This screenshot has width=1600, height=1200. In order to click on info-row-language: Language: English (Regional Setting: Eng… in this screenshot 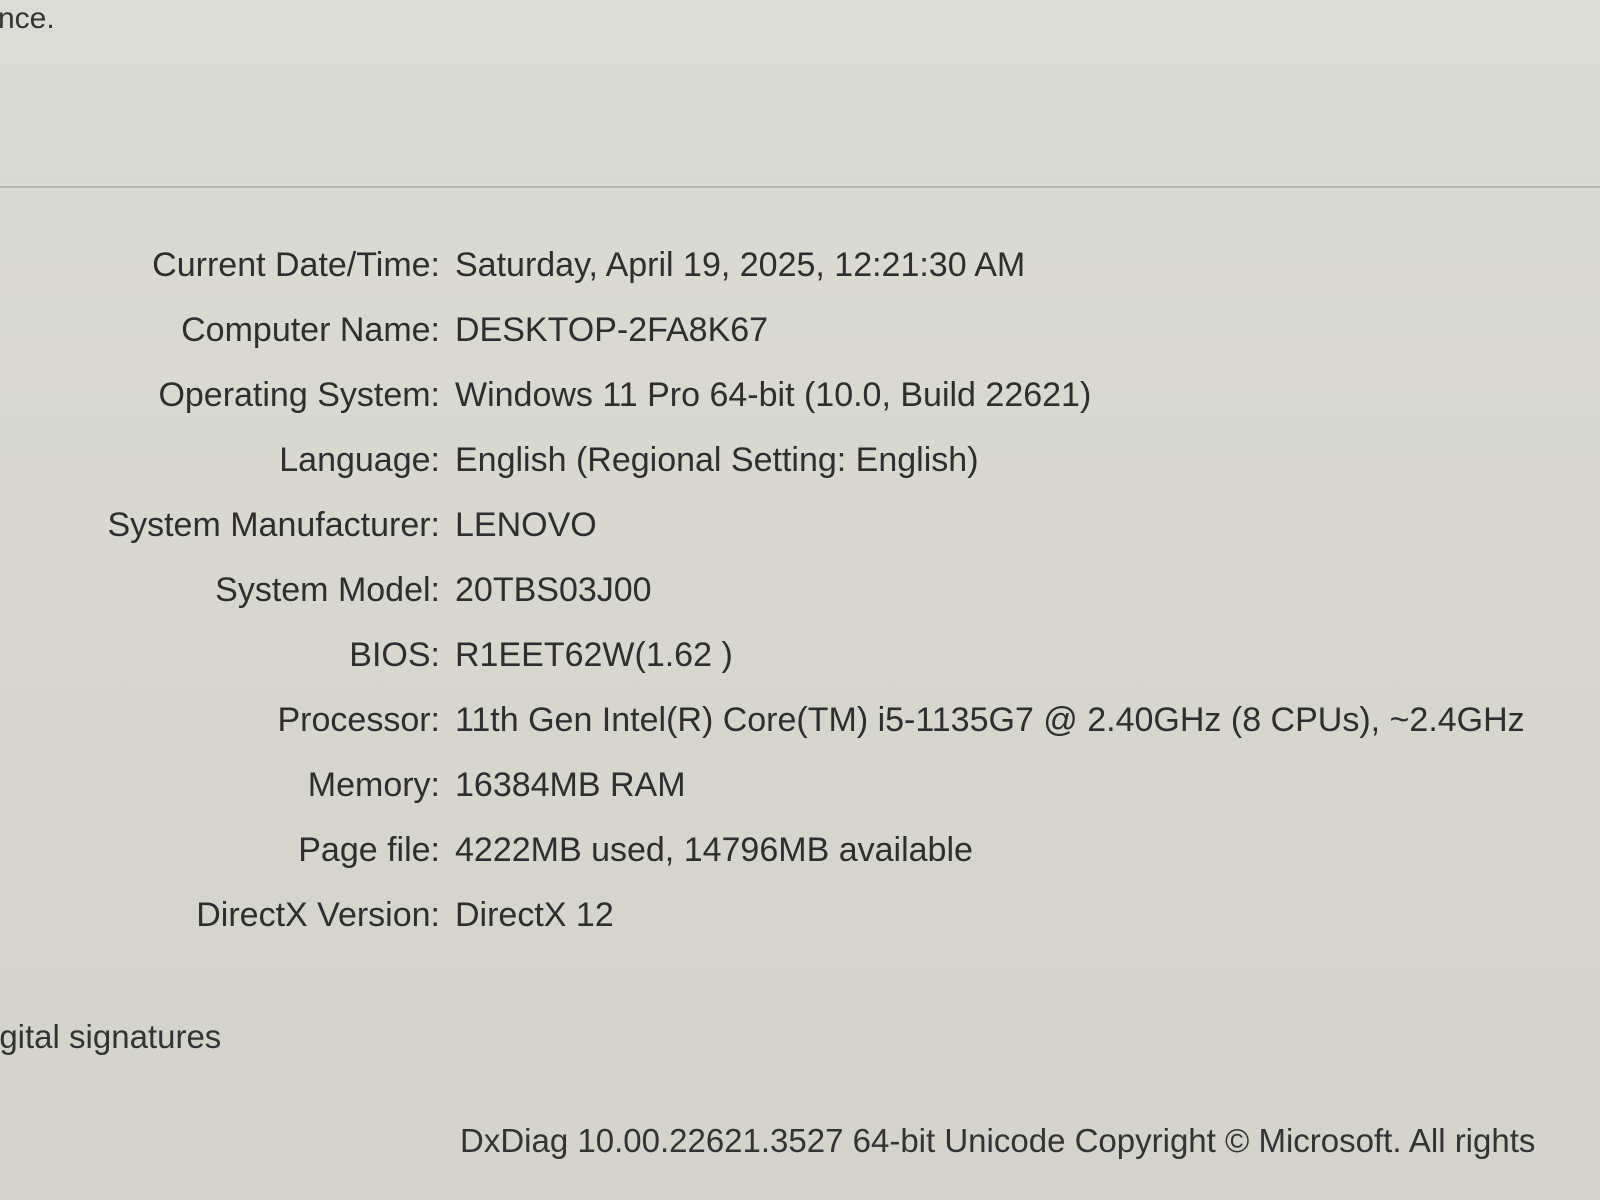, I will do `click(800, 465)`.